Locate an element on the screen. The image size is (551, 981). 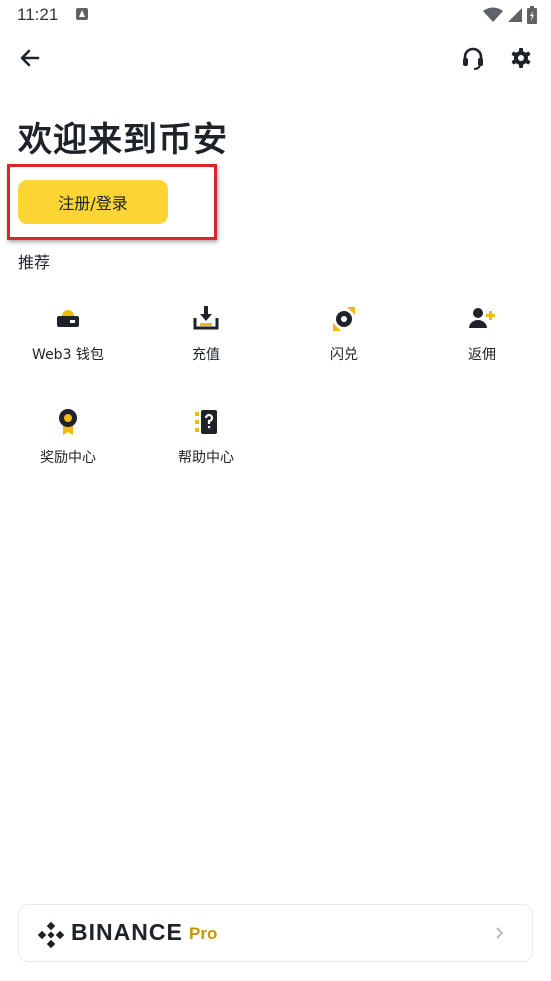
binance-pro-card: BINANCE Pro is located at coordinates (275, 933).